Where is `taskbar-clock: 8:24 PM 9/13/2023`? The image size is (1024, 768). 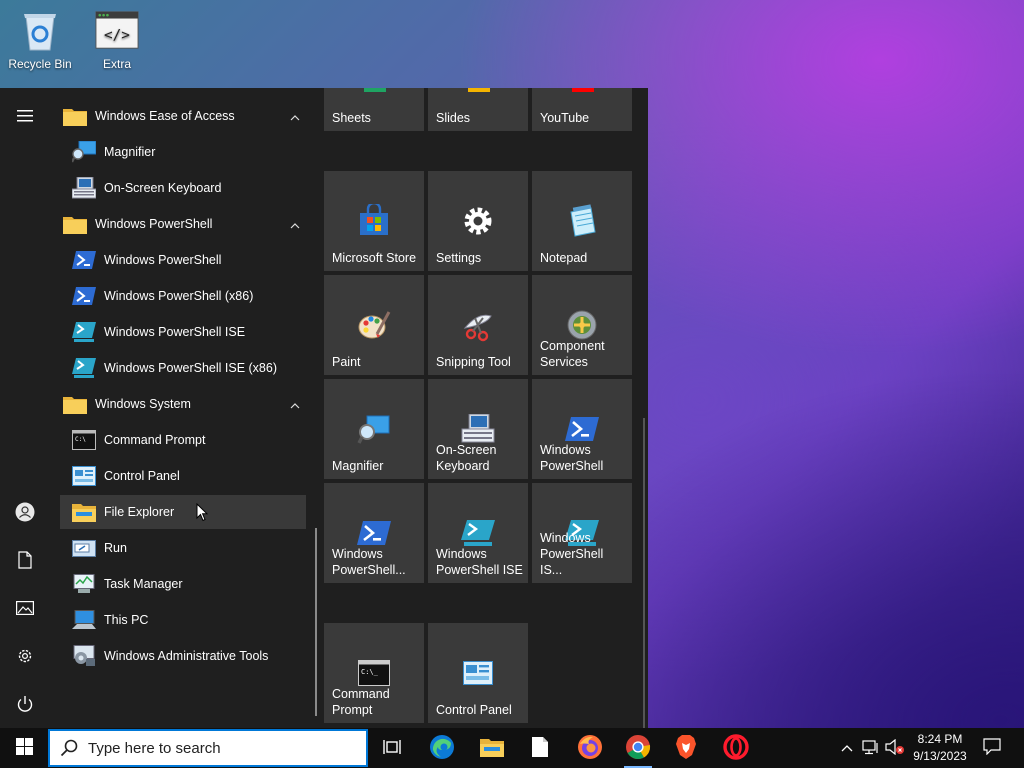 taskbar-clock: 8:24 PM 9/13/2023 is located at coordinates (940, 748).